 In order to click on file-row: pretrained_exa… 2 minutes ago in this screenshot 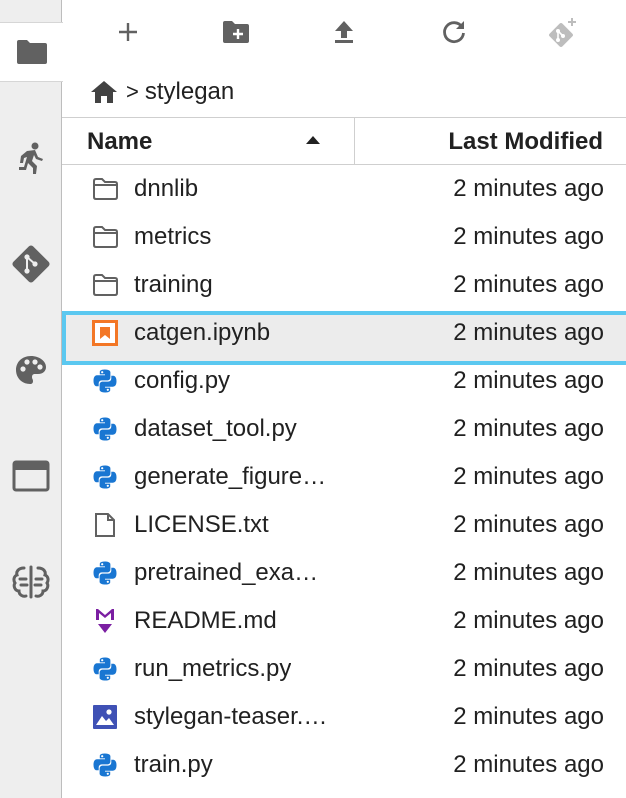, I will do `click(344, 573)`.